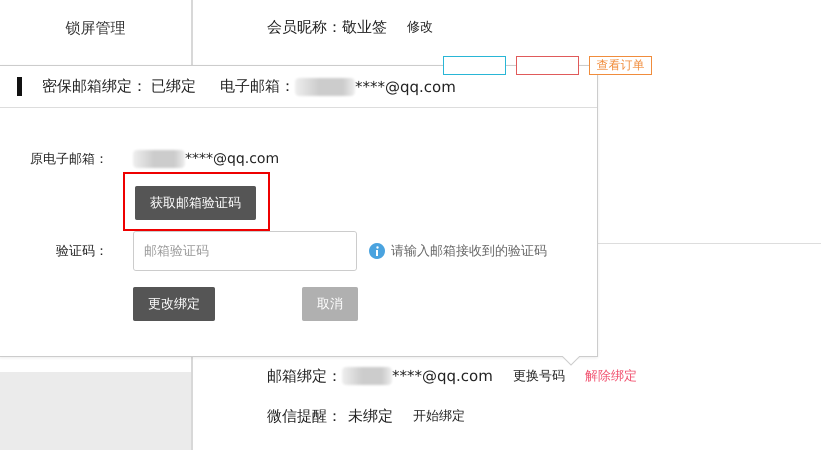  What do you see at coordinates (304, 376) in the screenshot?
I see `email-label: 邮箱绑定：` at bounding box center [304, 376].